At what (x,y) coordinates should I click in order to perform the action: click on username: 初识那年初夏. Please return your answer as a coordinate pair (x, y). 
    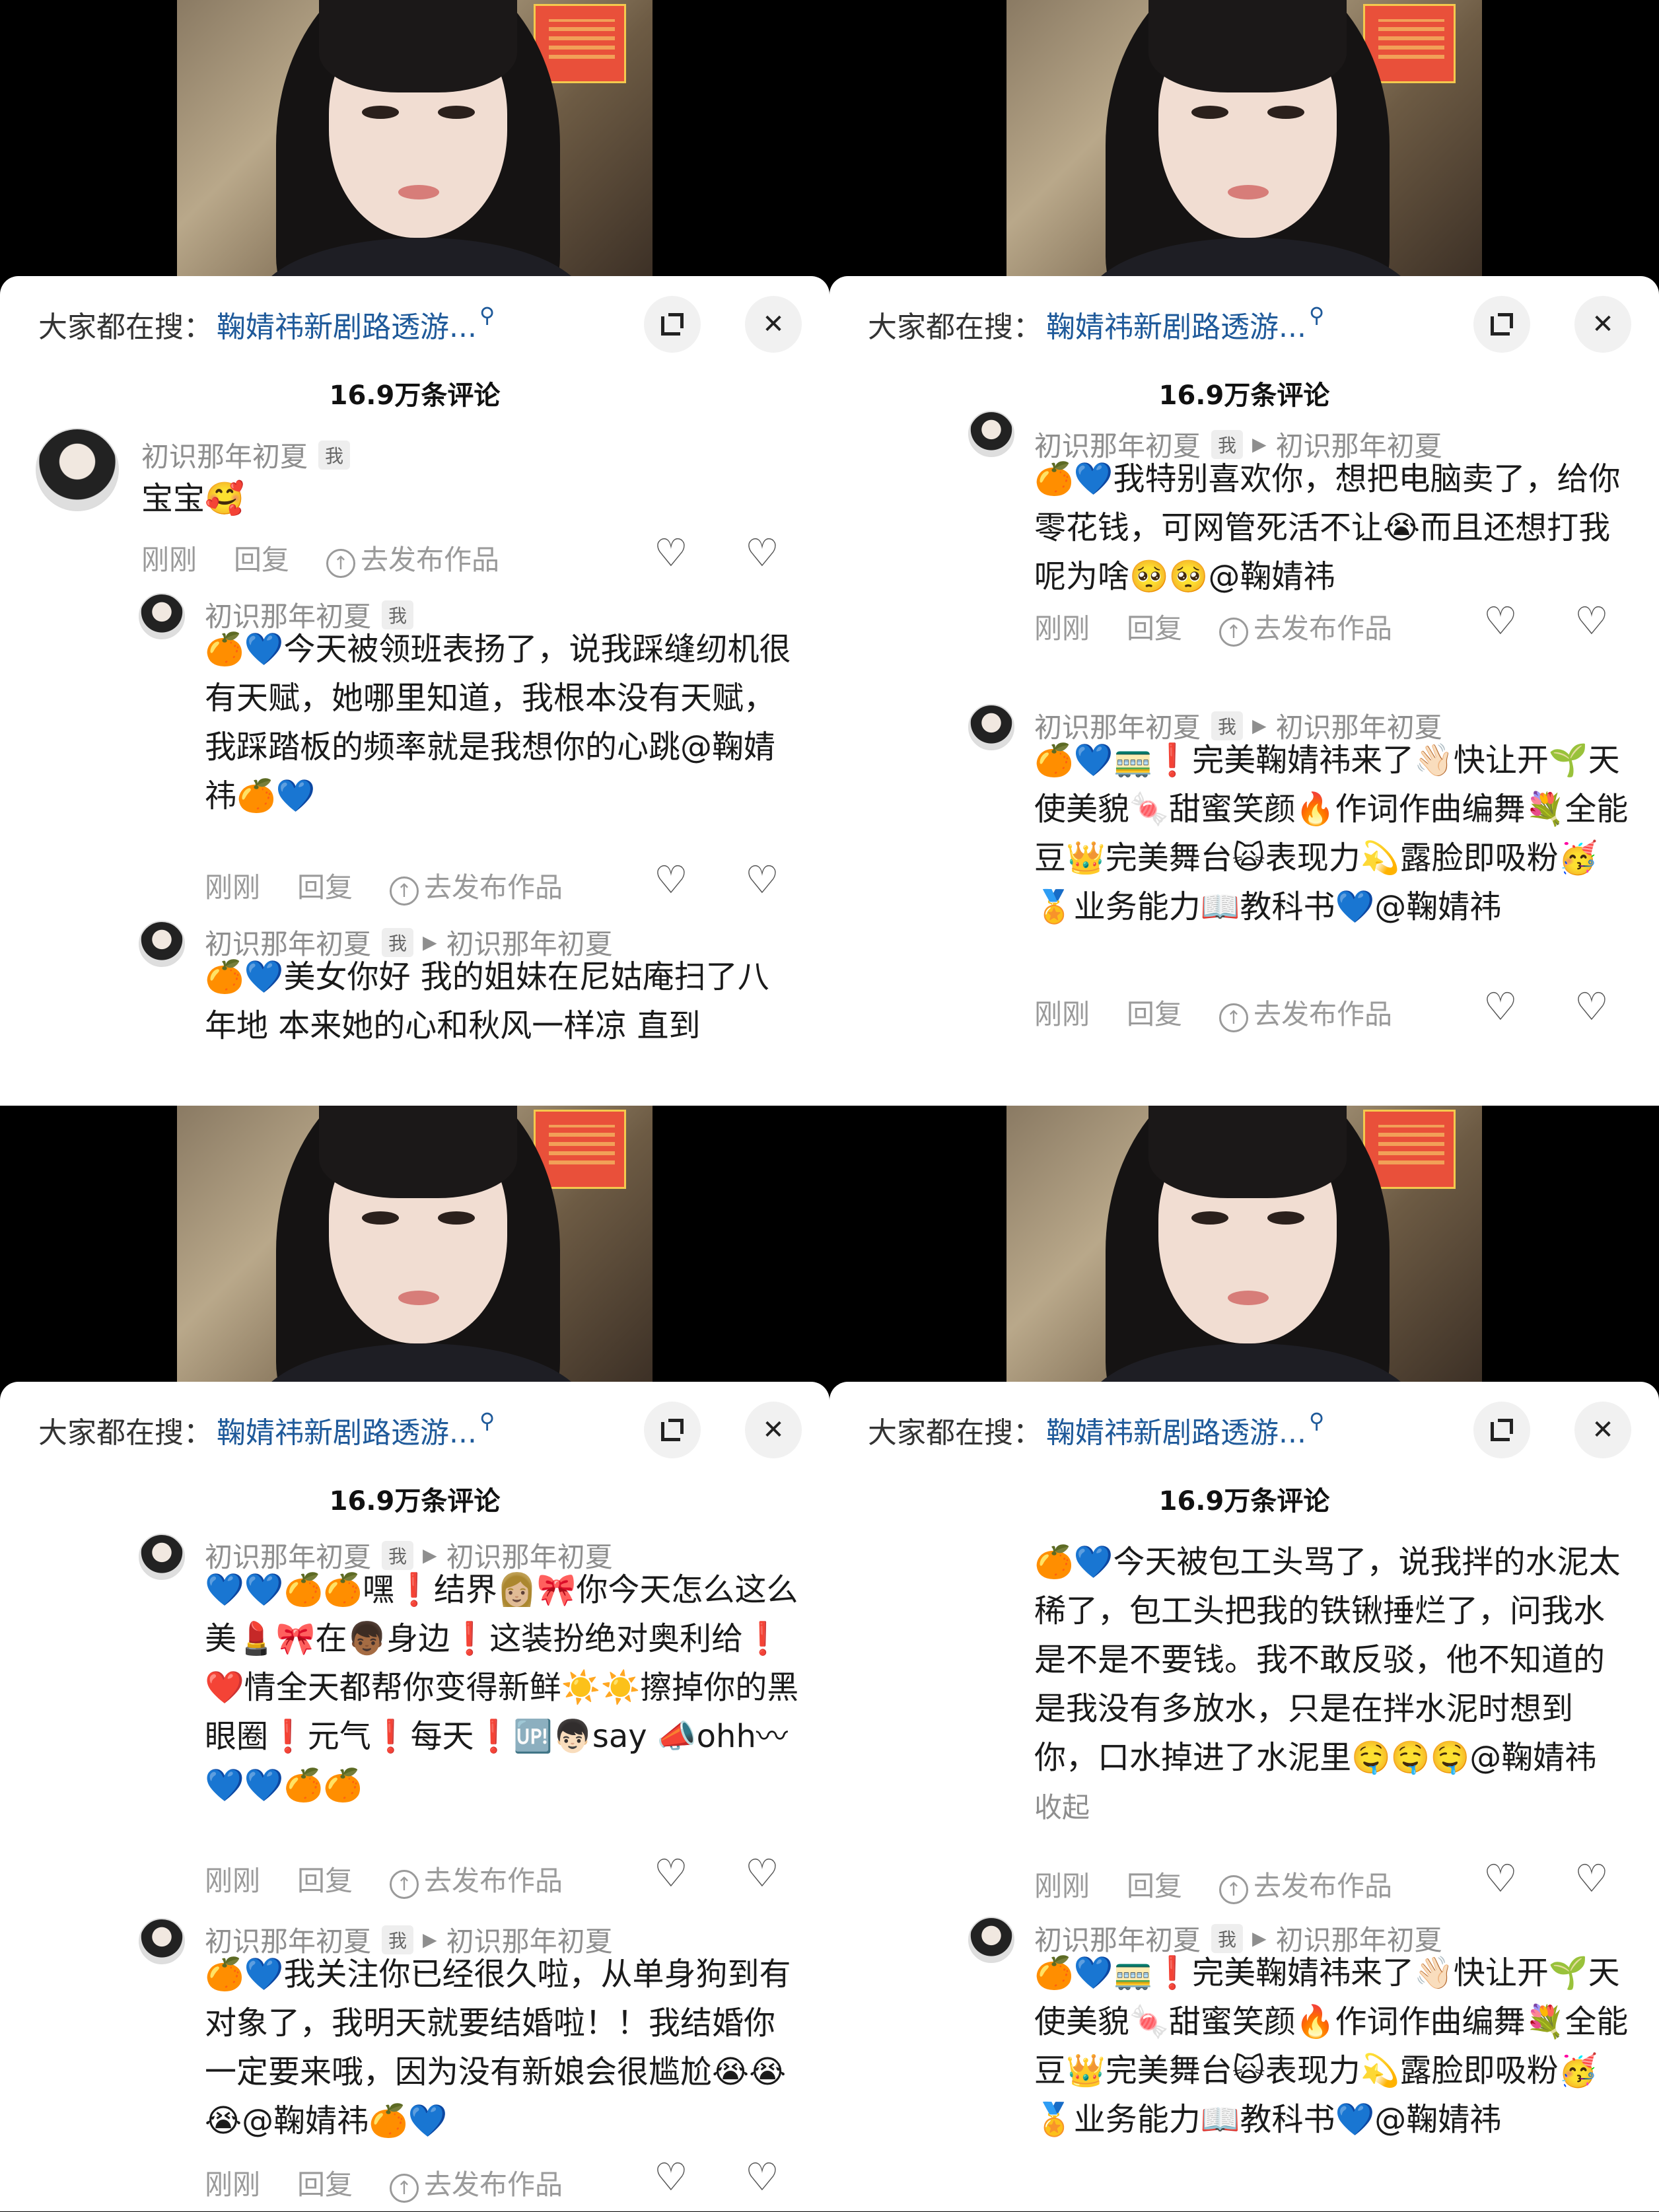
    Looking at the image, I should click on (224, 455).